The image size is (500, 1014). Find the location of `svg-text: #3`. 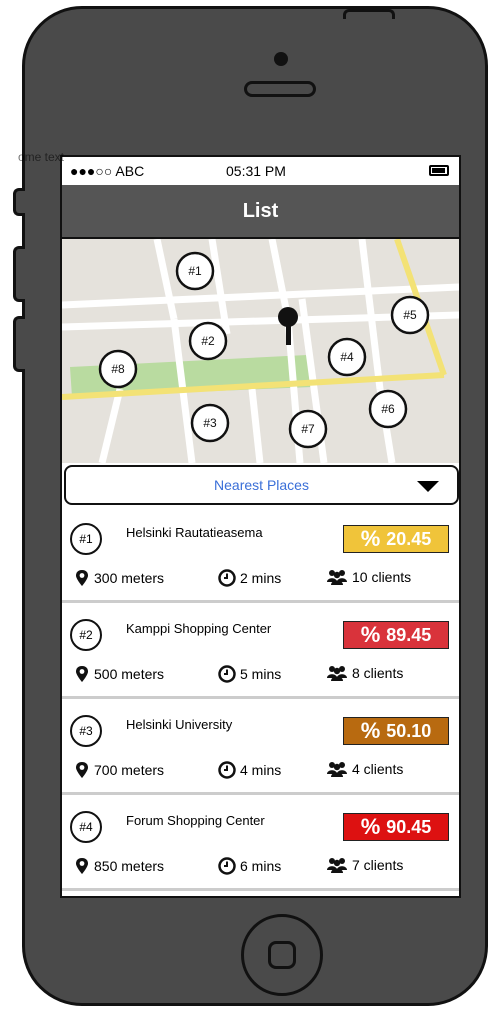

svg-text: #3 is located at coordinates (210, 423).